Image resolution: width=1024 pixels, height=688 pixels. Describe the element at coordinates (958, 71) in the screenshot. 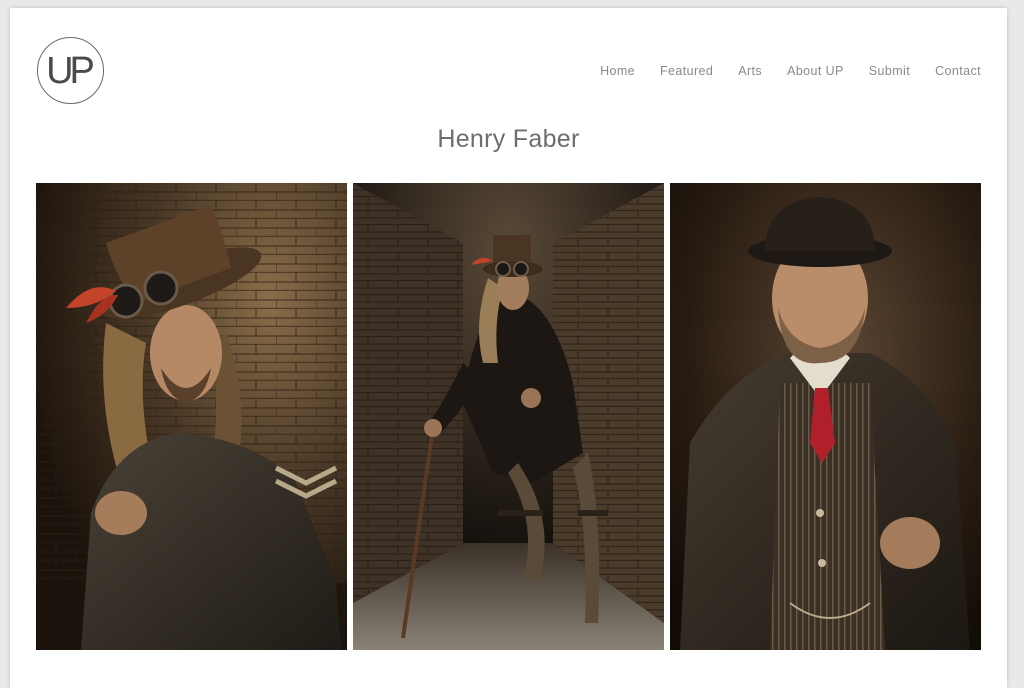

I see `nav-contact: Contact` at that location.